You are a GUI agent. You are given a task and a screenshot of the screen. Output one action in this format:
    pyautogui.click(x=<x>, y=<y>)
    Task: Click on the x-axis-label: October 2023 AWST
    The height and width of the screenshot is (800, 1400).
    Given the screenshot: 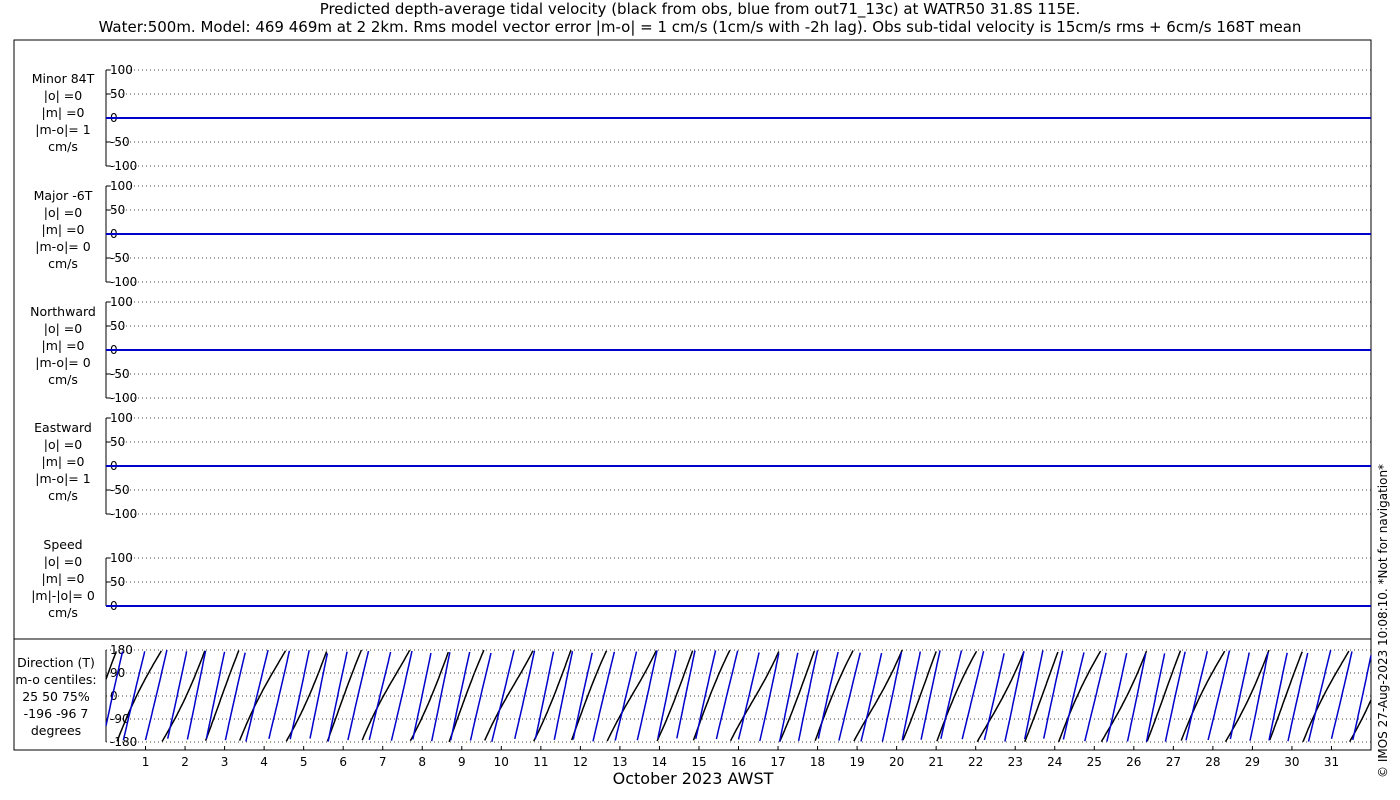 What is the action you would take?
    pyautogui.click(x=693, y=778)
    